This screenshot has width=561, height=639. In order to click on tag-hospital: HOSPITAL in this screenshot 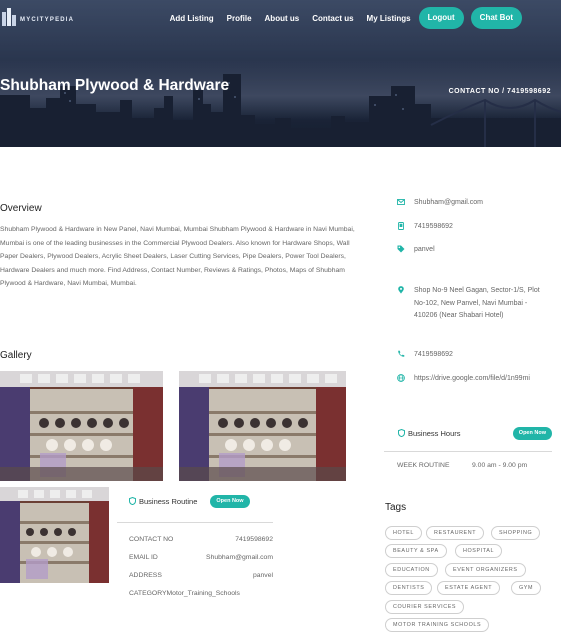, I will do `click(479, 551)`.